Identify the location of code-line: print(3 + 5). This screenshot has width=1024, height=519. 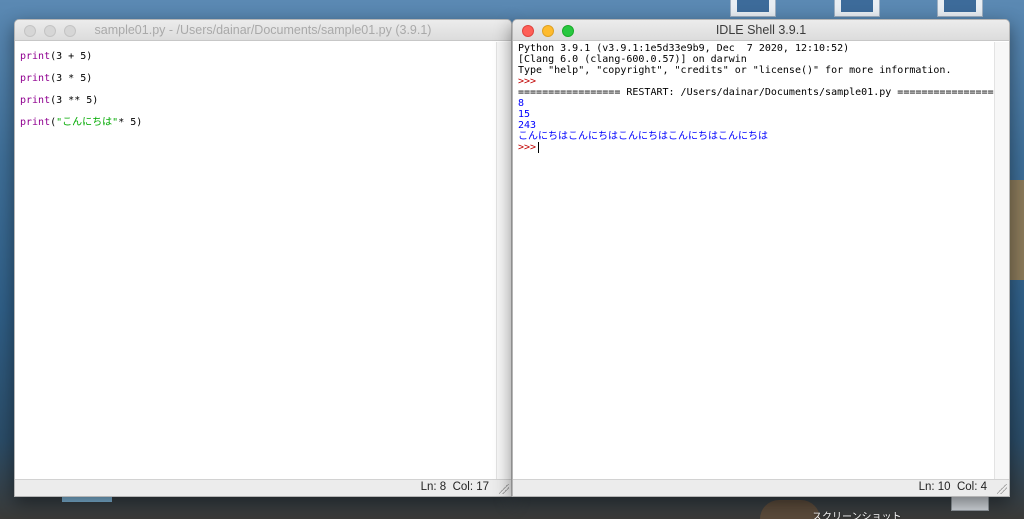
(258, 61).